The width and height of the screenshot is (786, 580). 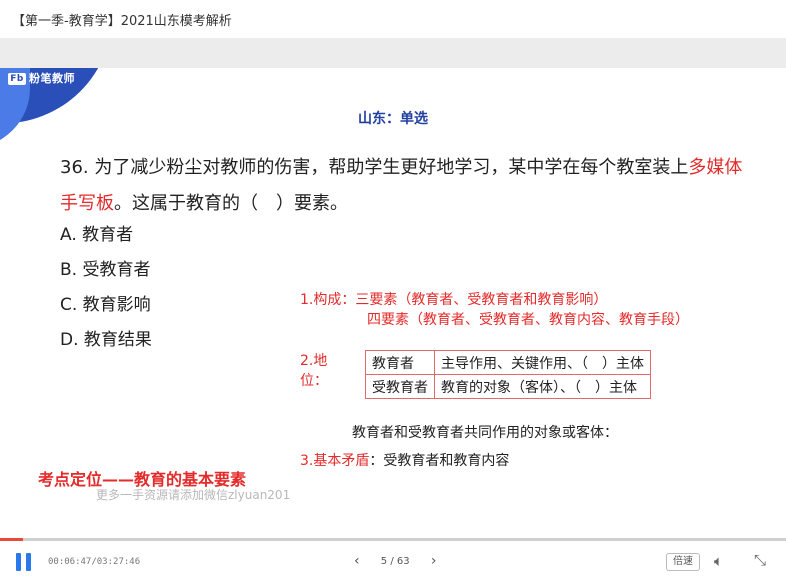 What do you see at coordinates (393, 19) in the screenshot?
I see `title-bar: 【第一季-教育学】2021山东模考解析` at bounding box center [393, 19].